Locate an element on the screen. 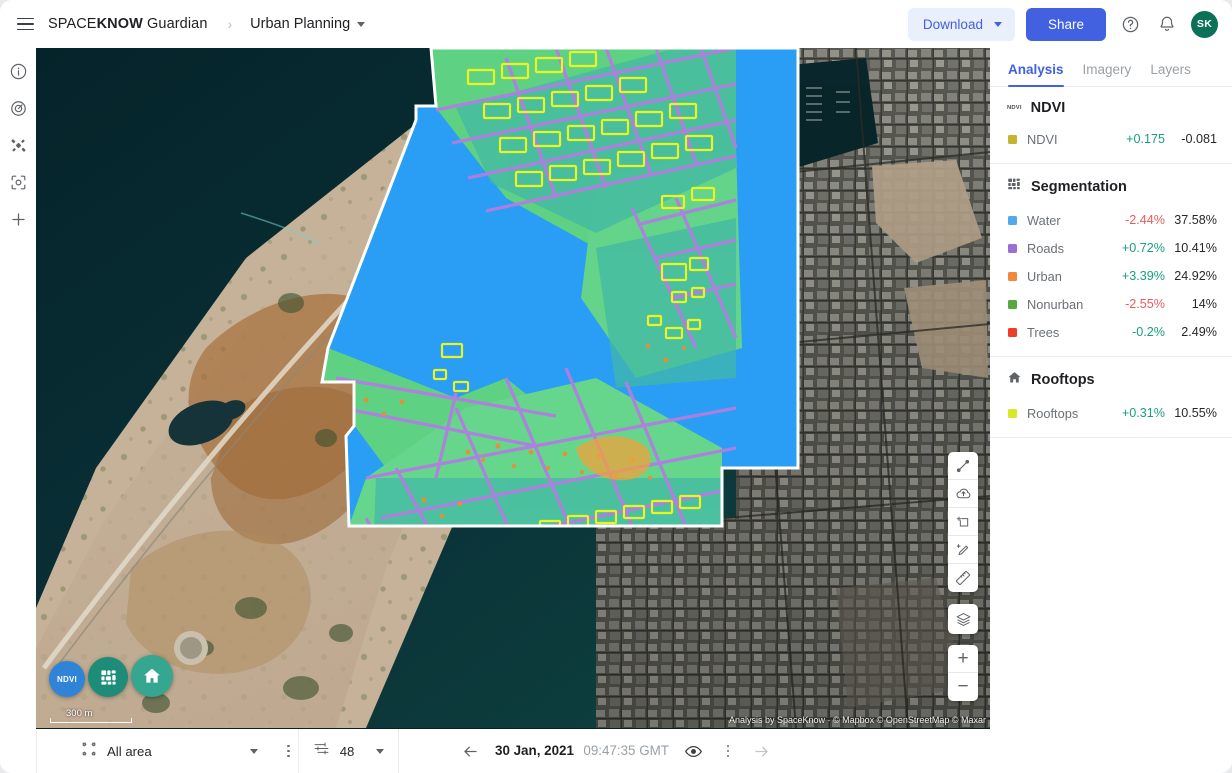 The image size is (1232, 773). home-icon is located at coordinates (1014, 380).